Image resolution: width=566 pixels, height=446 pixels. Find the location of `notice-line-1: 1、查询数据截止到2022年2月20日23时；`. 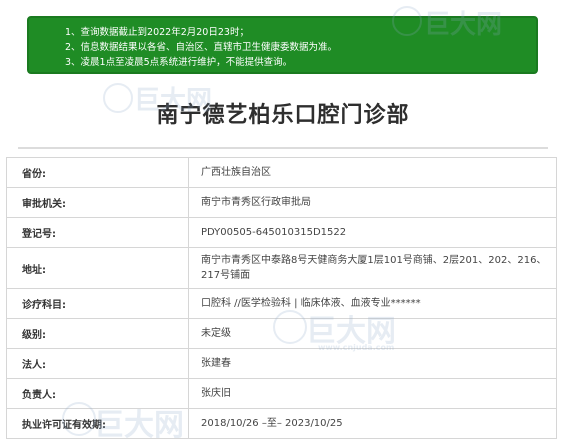

notice-line-1: 1、查询数据截止到2022年2月20日23时； is located at coordinates (157, 32).